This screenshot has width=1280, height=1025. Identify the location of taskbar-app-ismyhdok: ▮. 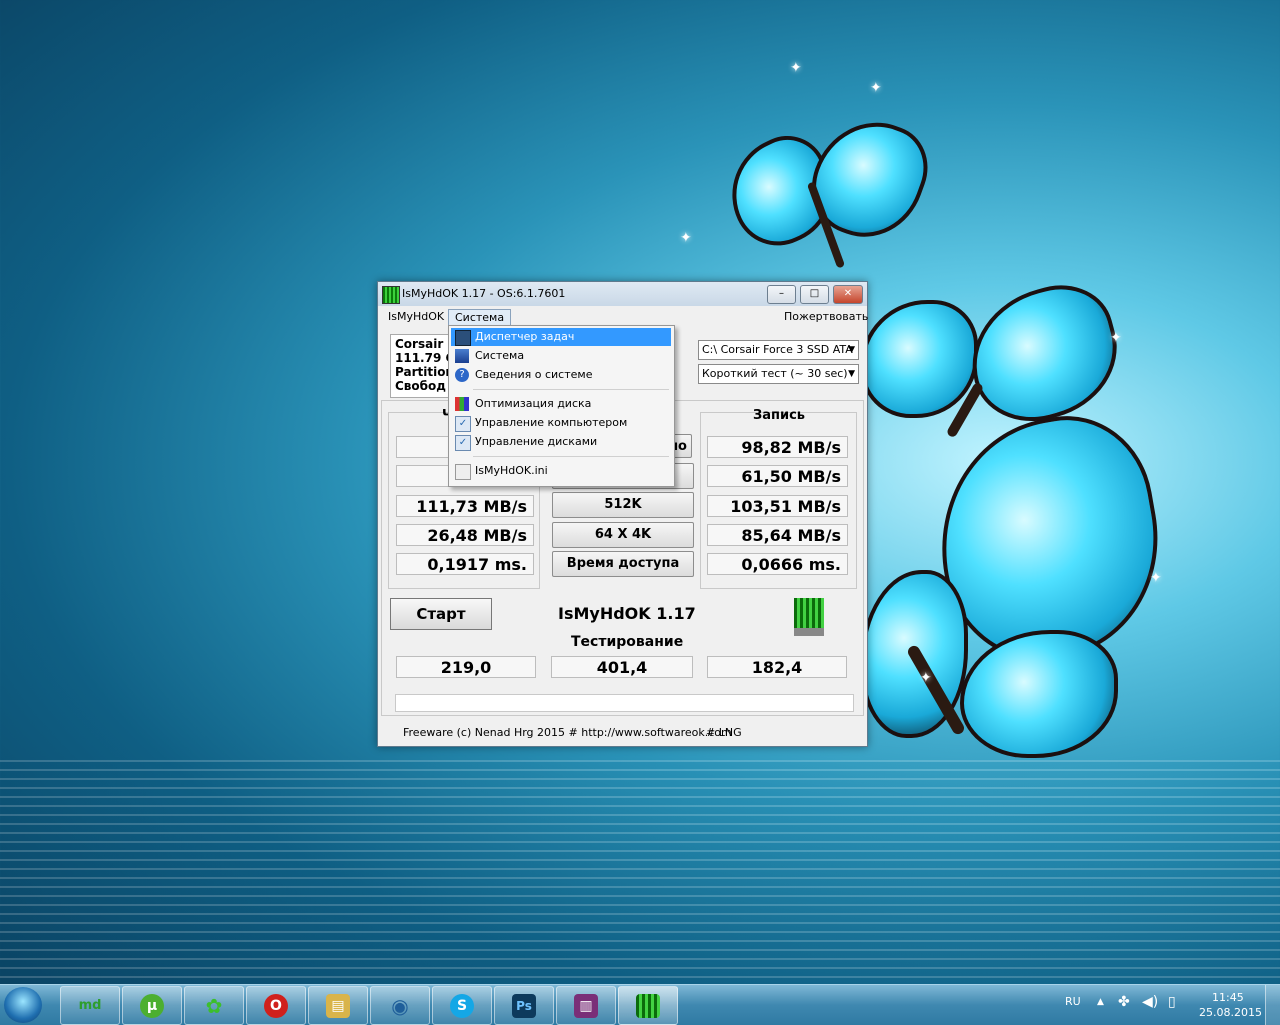
(648, 1005).